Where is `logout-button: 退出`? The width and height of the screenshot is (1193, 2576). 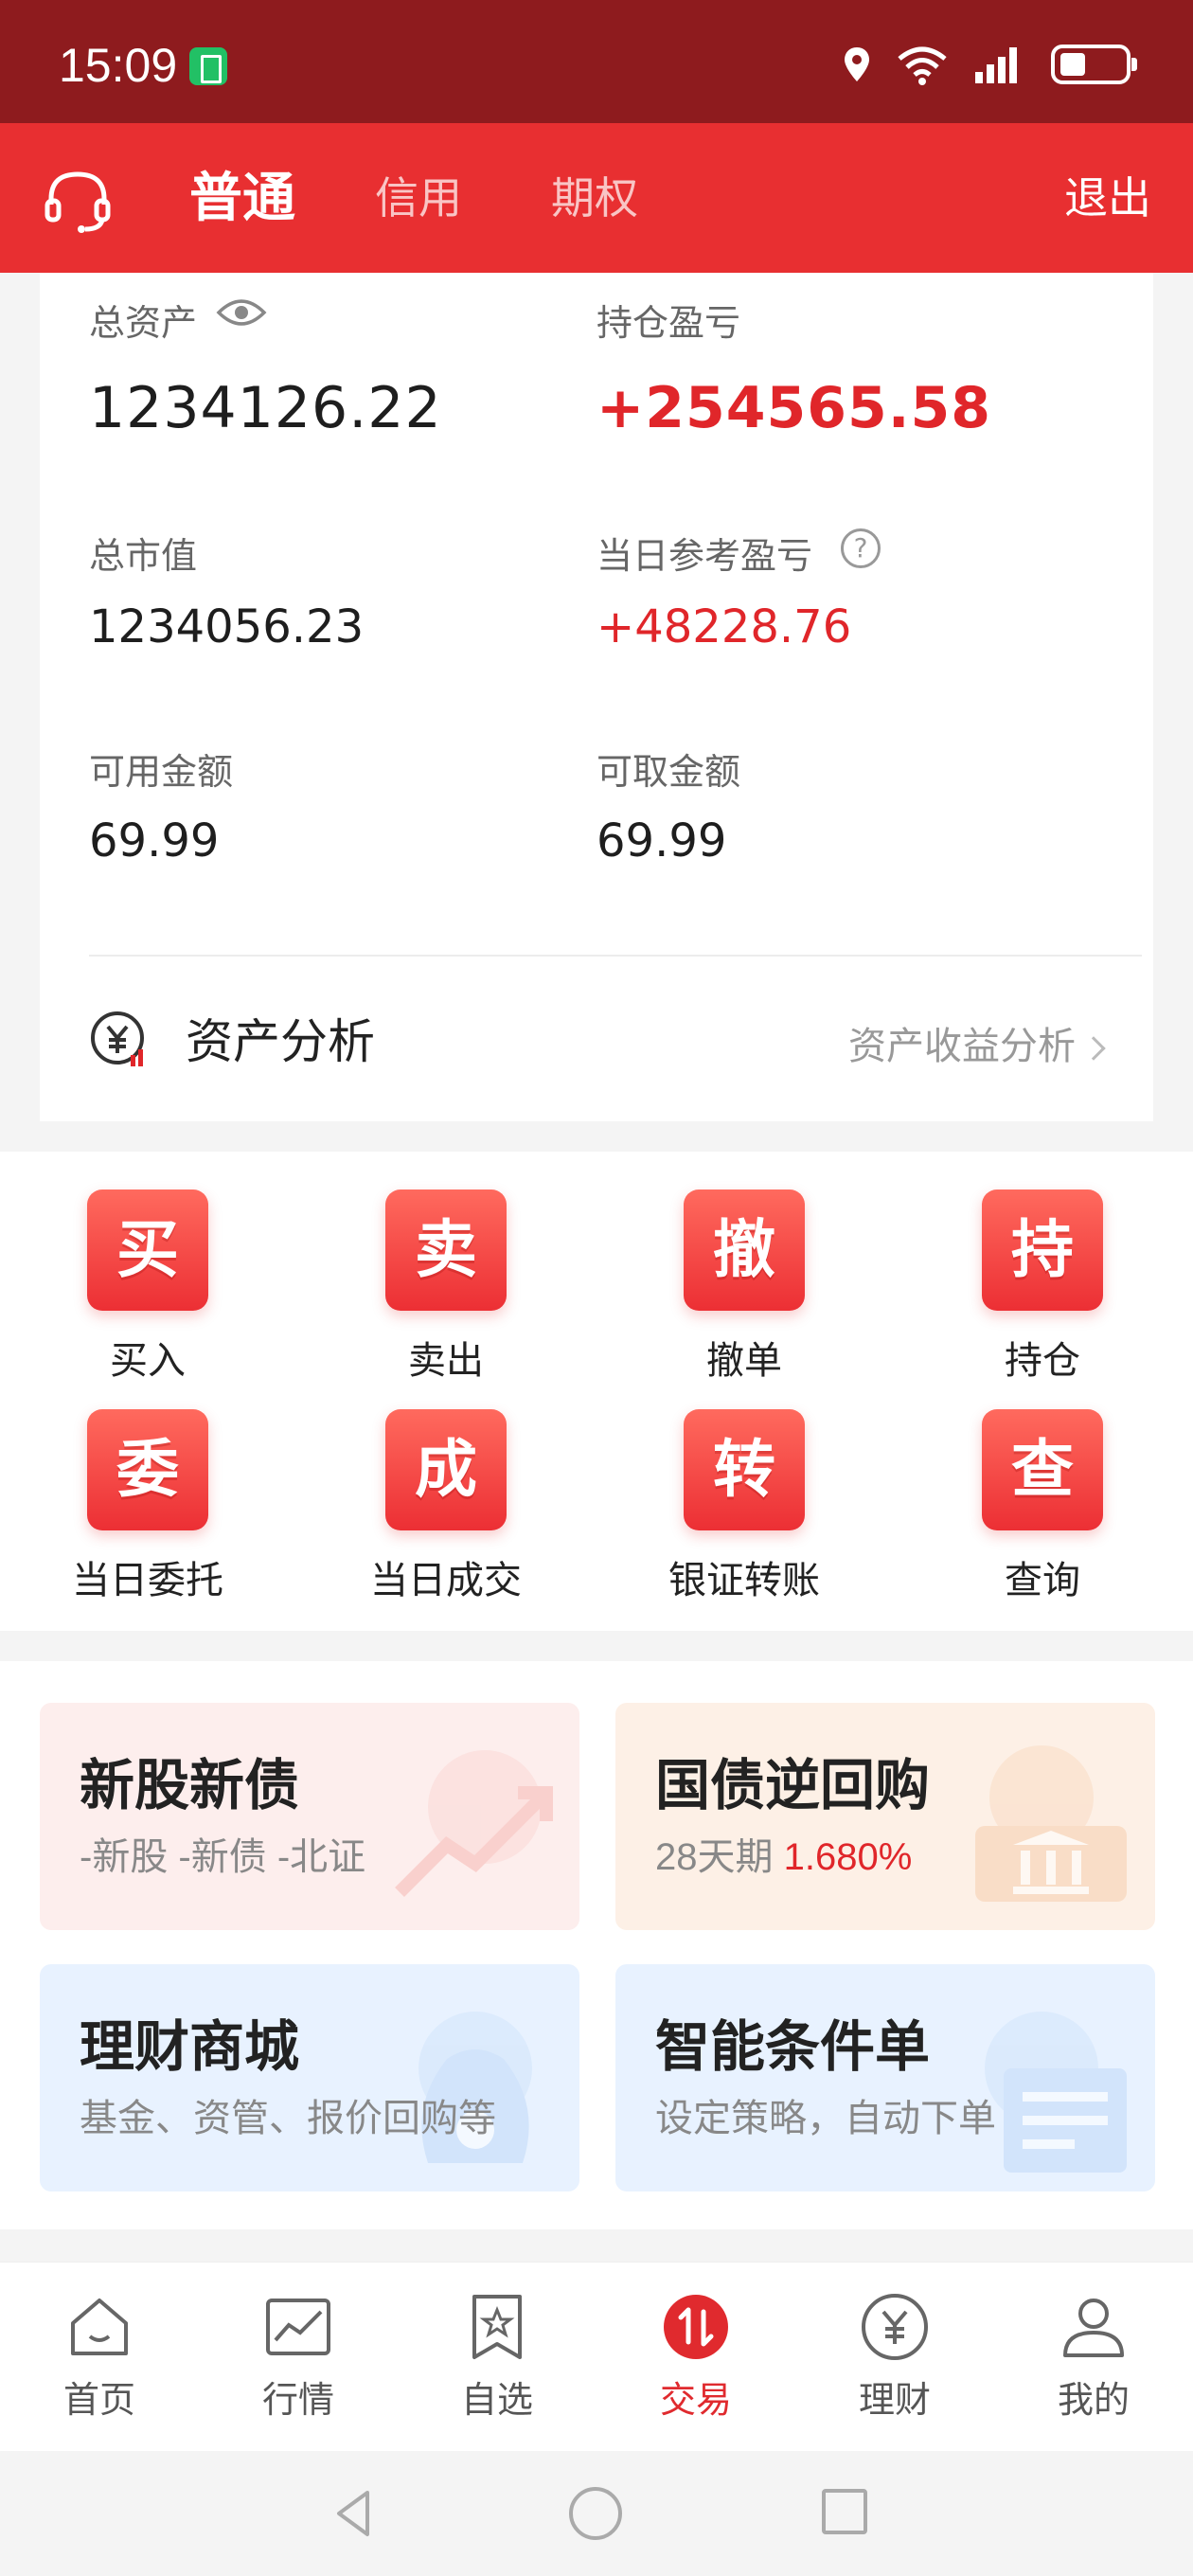
logout-button: 退出 is located at coordinates (1107, 198).